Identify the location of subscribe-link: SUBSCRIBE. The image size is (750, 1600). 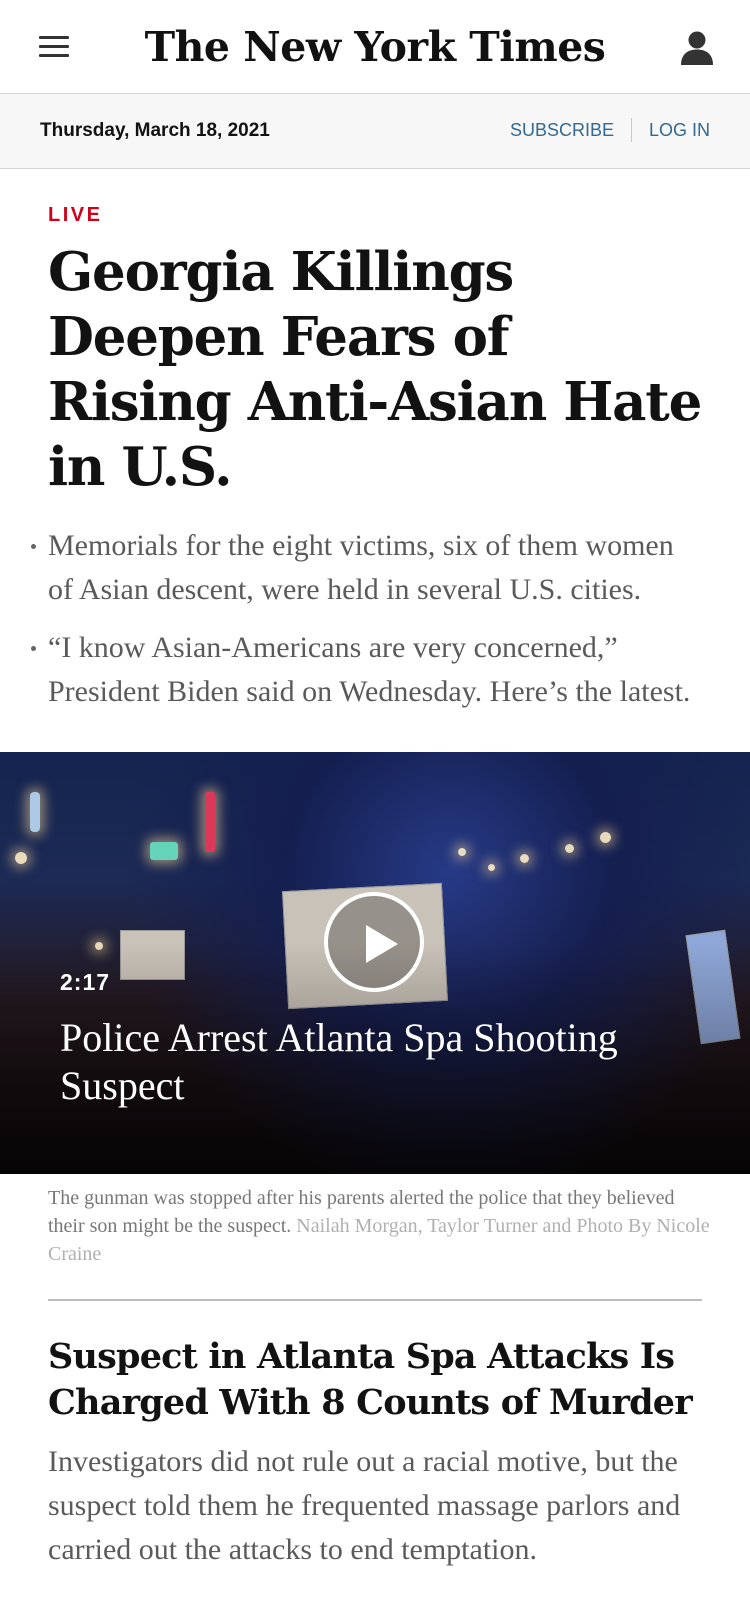
(562, 130).